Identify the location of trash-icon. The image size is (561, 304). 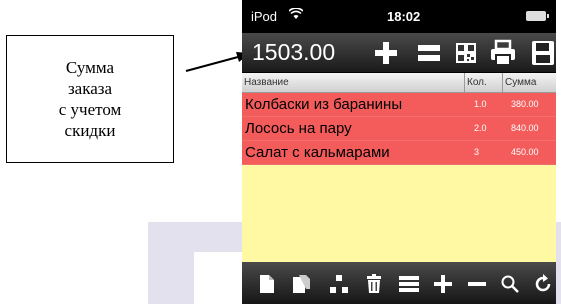
(374, 283).